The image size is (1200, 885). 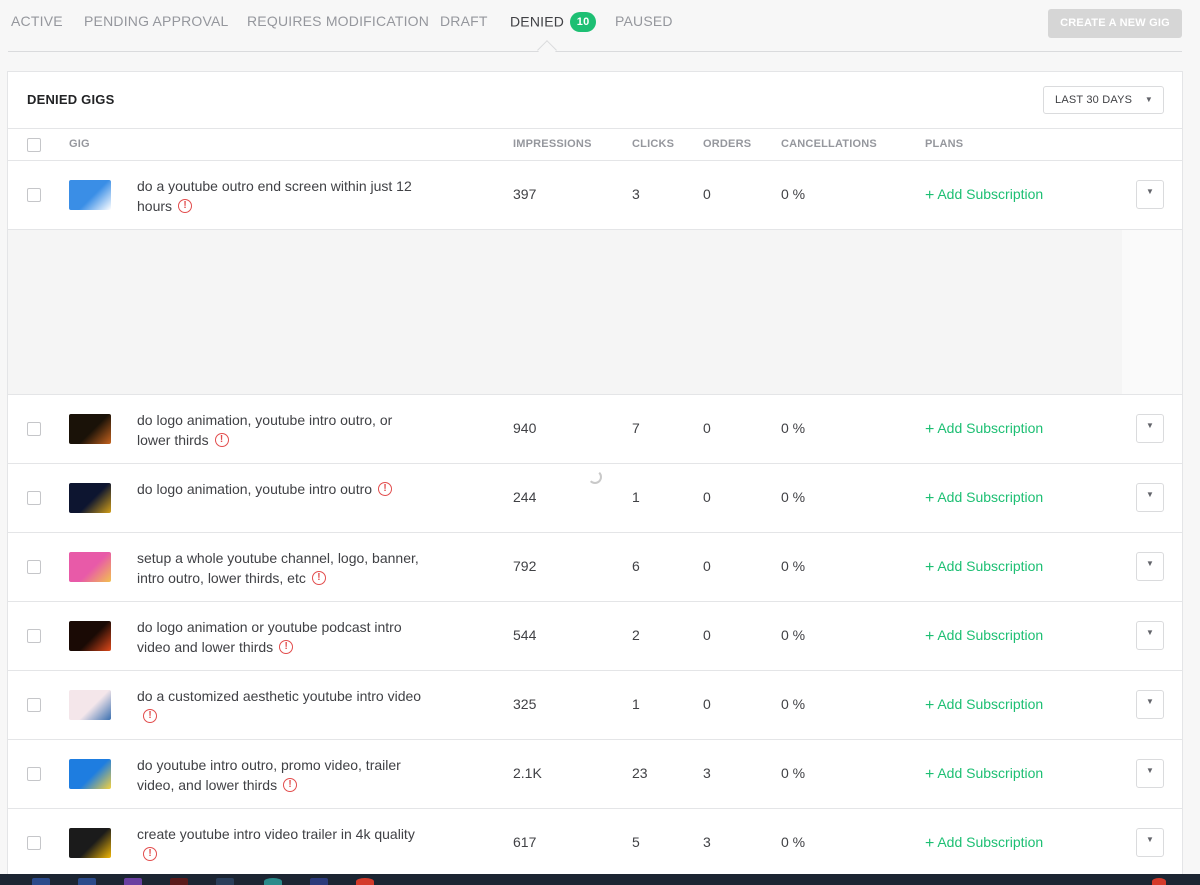 I want to click on notification-icon, so click(x=1159, y=881).